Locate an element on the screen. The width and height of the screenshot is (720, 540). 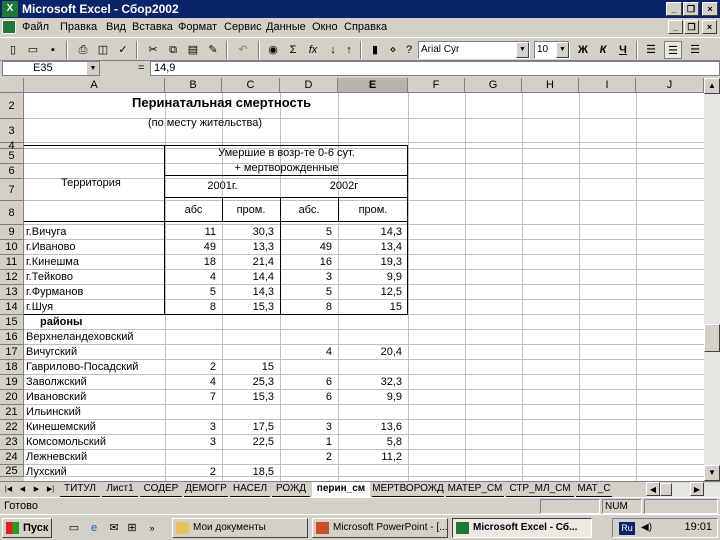
start-button: Пуск is located at coordinates (27, 528).